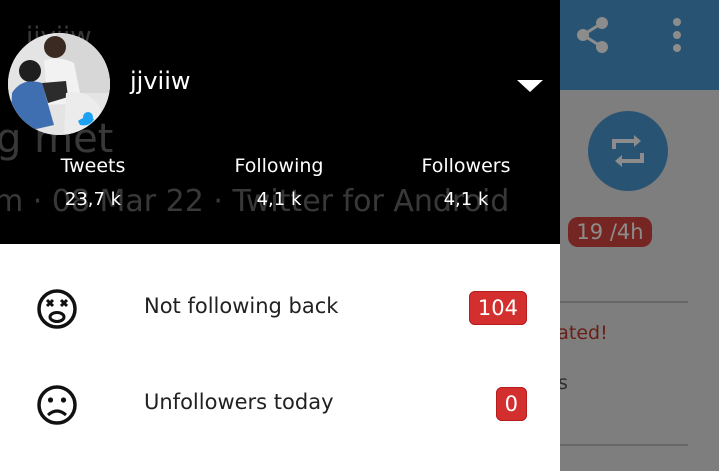  What do you see at coordinates (57, 309) in the screenshot?
I see `dizzy-face-icon` at bounding box center [57, 309].